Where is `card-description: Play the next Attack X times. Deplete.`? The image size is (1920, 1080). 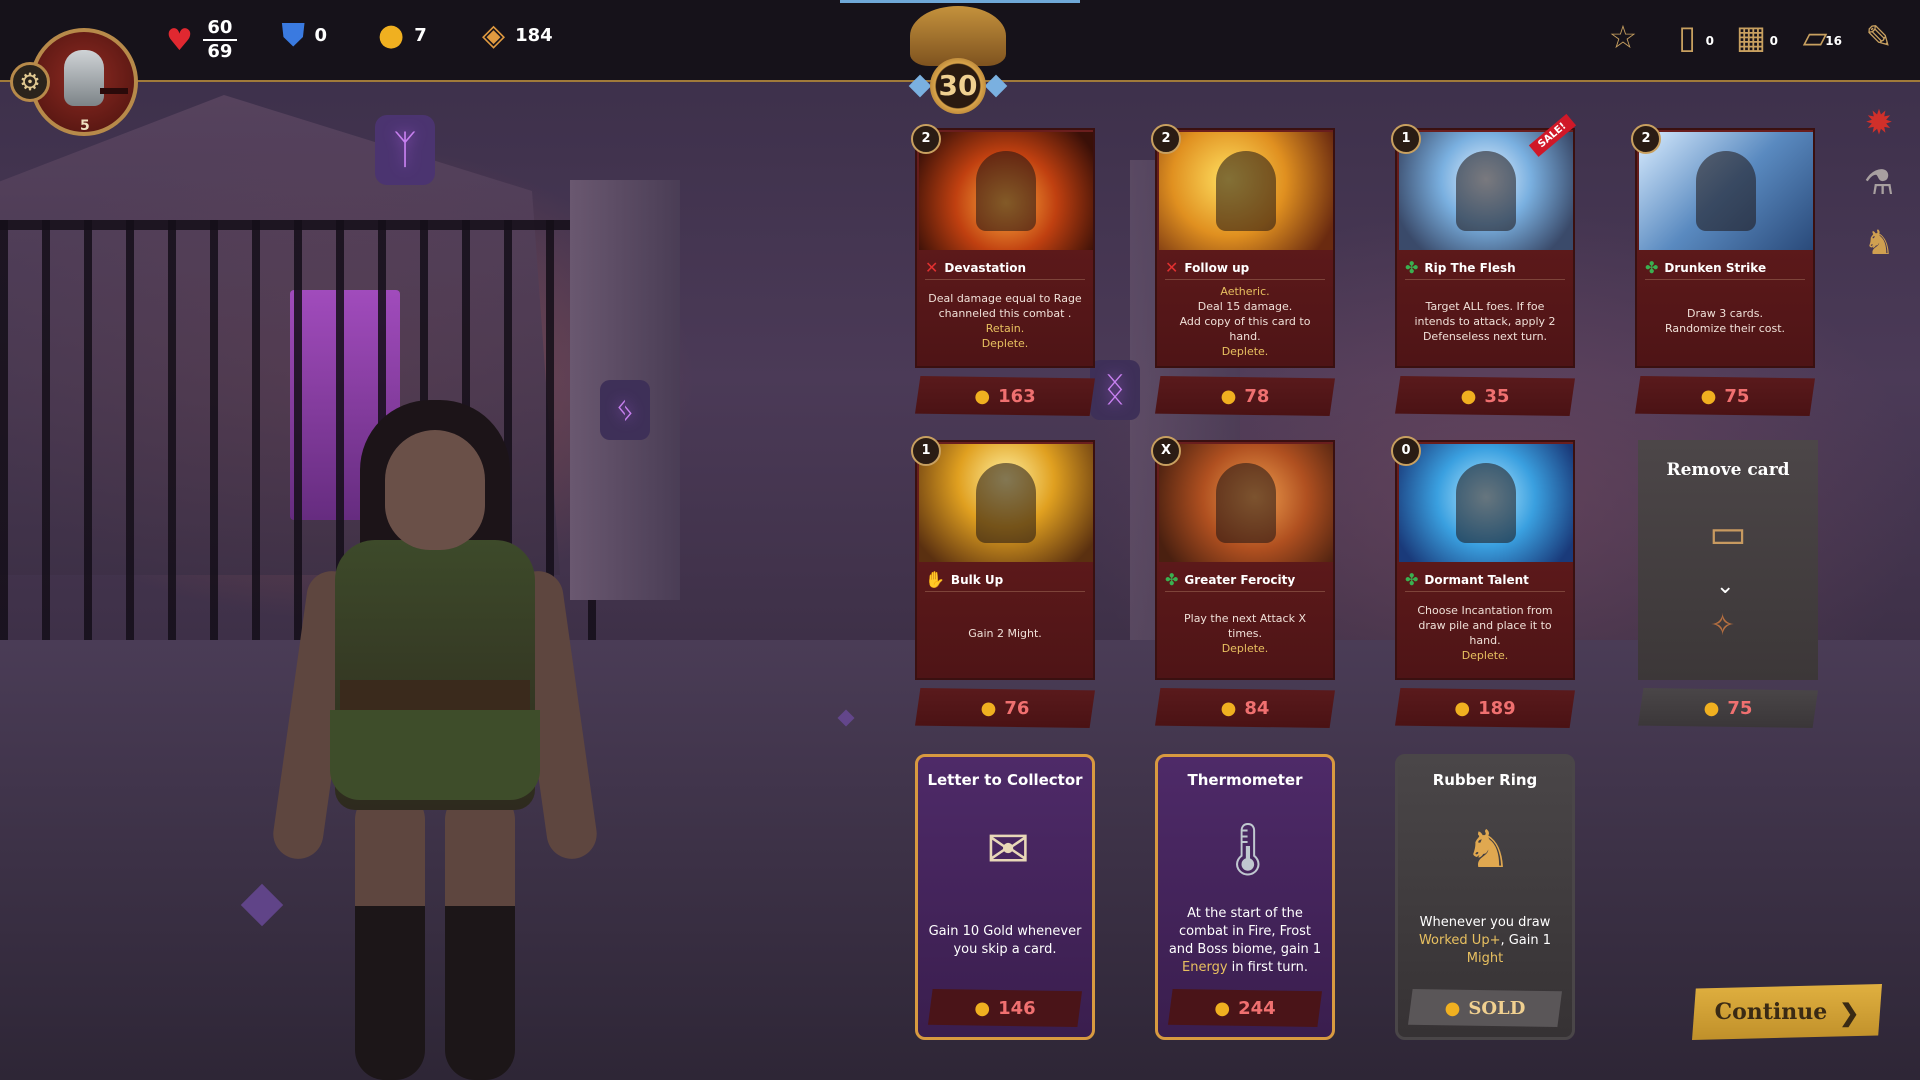 card-description: Play the next Attack X times. Deplete. is located at coordinates (1245, 633).